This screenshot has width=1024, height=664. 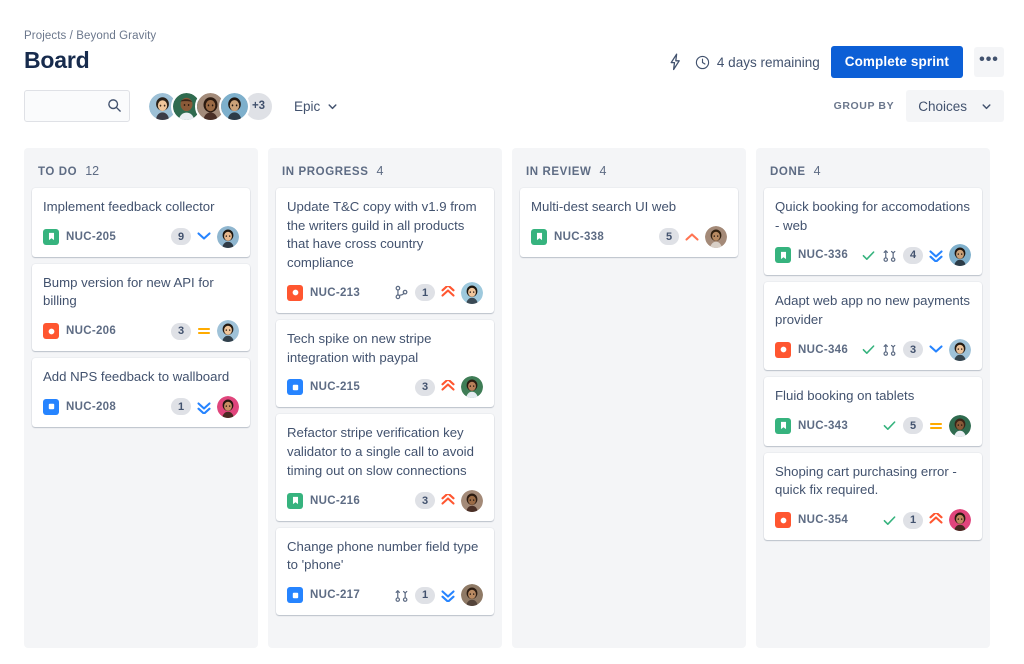 What do you see at coordinates (823, 350) in the screenshot?
I see `issue-key: NUC-346` at bounding box center [823, 350].